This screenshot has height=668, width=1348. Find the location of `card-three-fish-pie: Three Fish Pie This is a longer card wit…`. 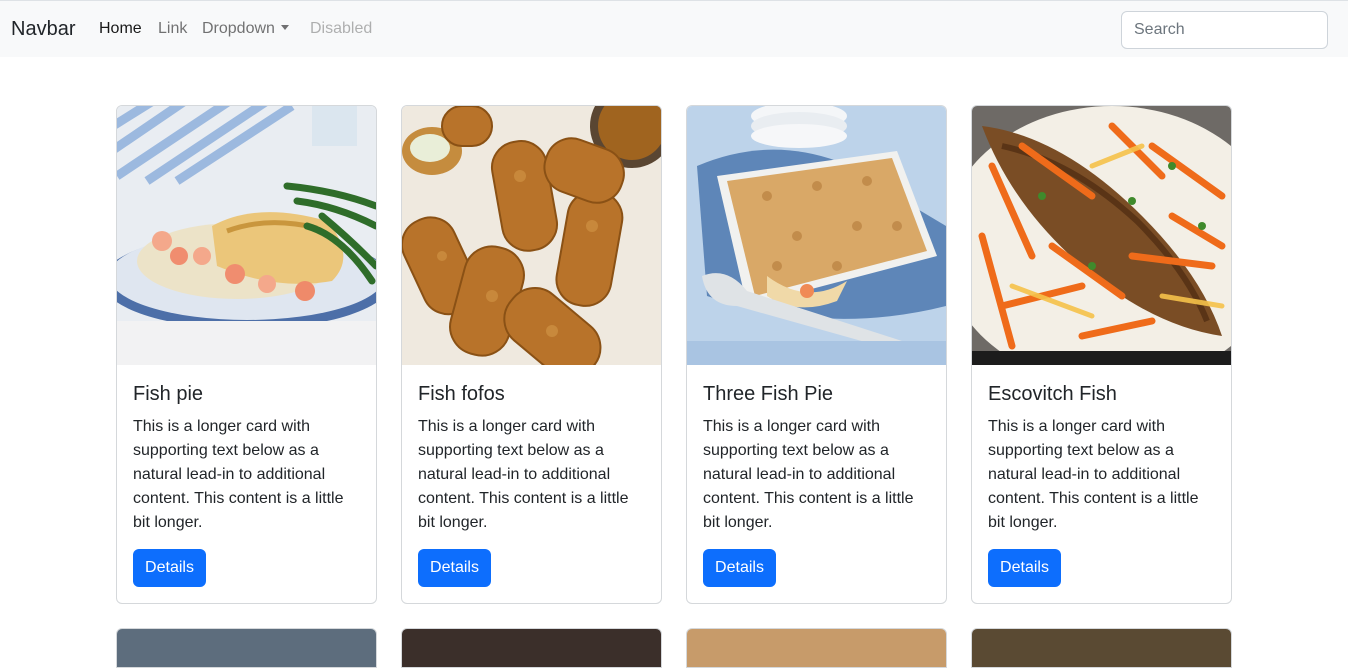

card-three-fish-pie: Three Fish Pie This is a longer card wit… is located at coordinates (816, 354).